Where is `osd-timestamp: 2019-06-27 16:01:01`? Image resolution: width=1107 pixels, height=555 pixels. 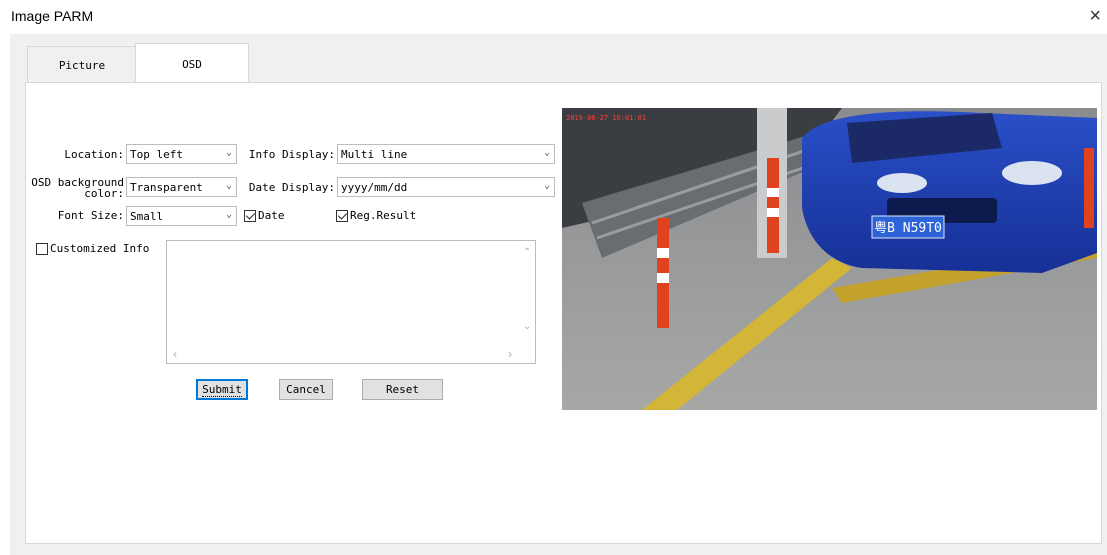
osd-timestamp: 2019-06-27 16:01:01 is located at coordinates (606, 118).